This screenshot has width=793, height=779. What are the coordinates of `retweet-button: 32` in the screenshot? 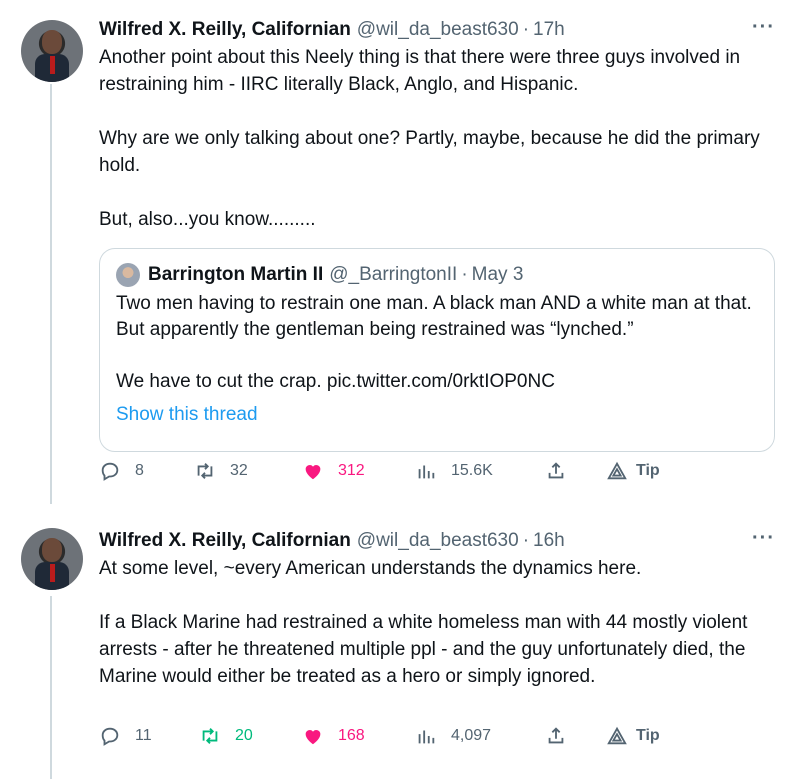 It's located at (221, 471).